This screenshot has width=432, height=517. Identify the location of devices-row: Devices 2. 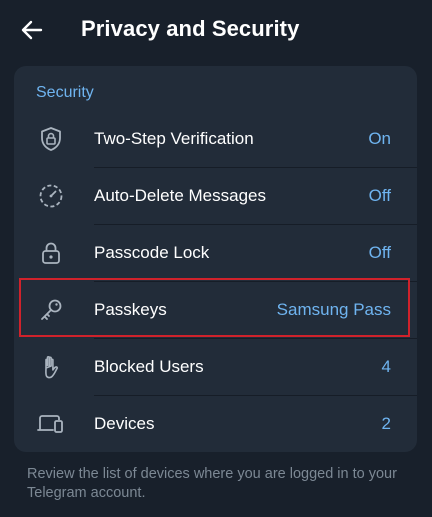
(215, 424).